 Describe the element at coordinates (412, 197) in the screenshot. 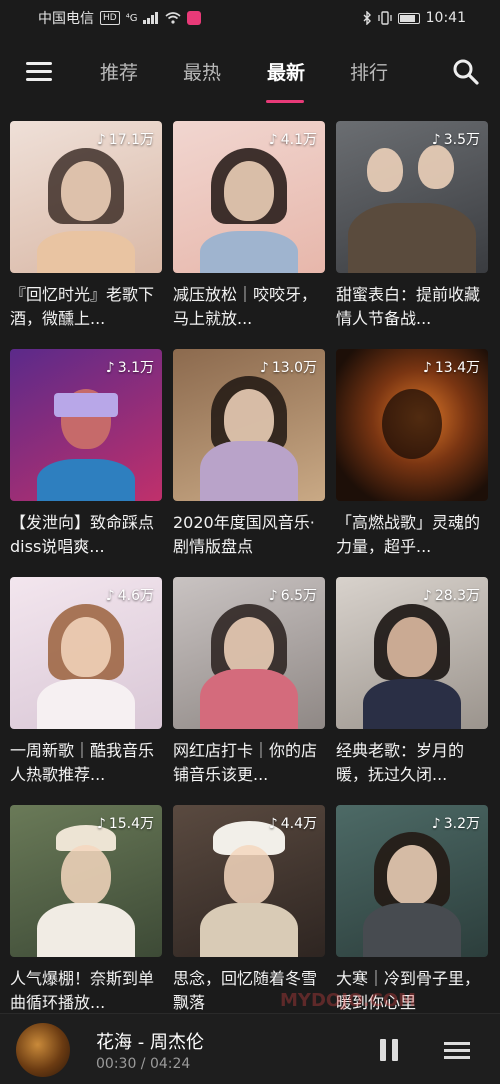

I see `playlist-cover: ♪ 3.5万` at that location.